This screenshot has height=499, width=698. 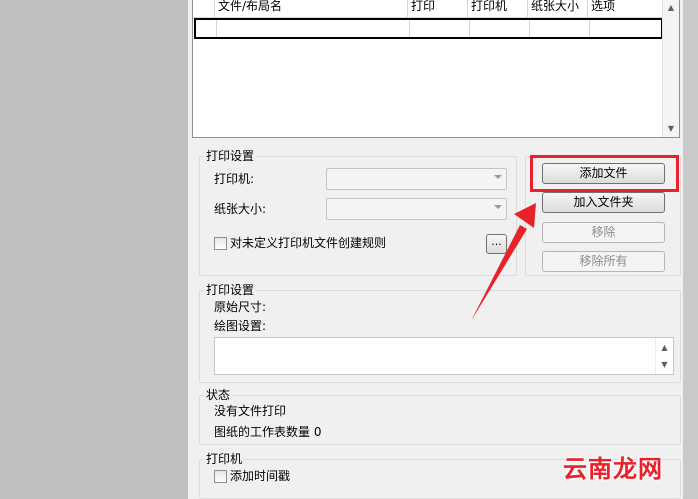 What do you see at coordinates (499, 273) in the screenshot?
I see `arrow-shaft` at bounding box center [499, 273].